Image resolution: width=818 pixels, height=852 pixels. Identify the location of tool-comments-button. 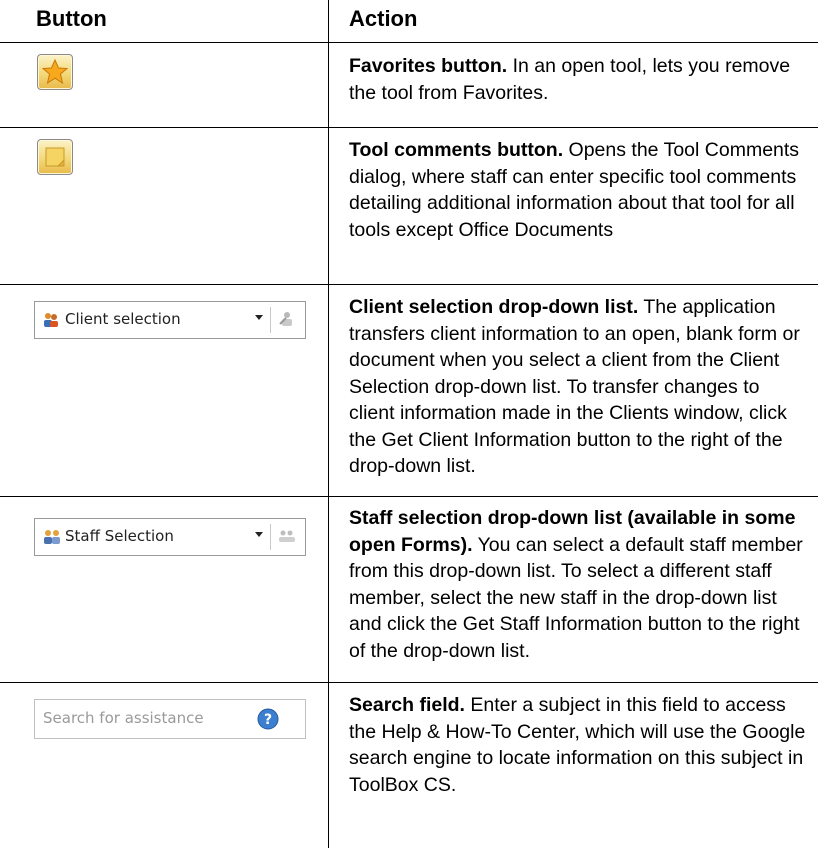
(55, 157).